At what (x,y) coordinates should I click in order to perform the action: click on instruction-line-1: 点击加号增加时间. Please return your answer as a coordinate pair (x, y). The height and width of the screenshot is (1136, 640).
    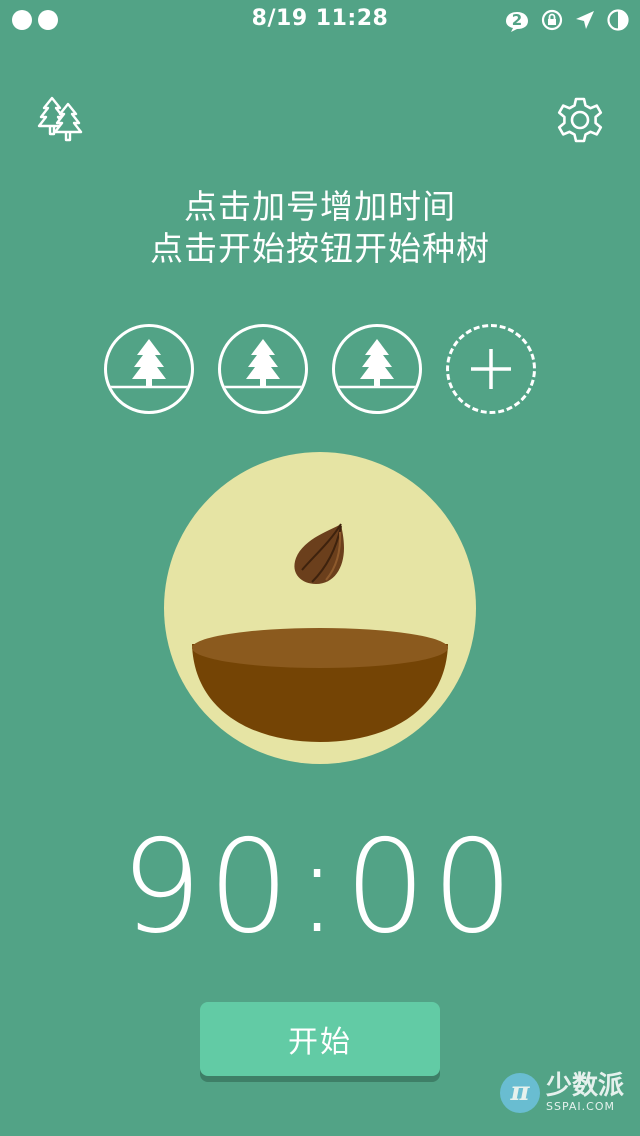
    Looking at the image, I should click on (320, 206).